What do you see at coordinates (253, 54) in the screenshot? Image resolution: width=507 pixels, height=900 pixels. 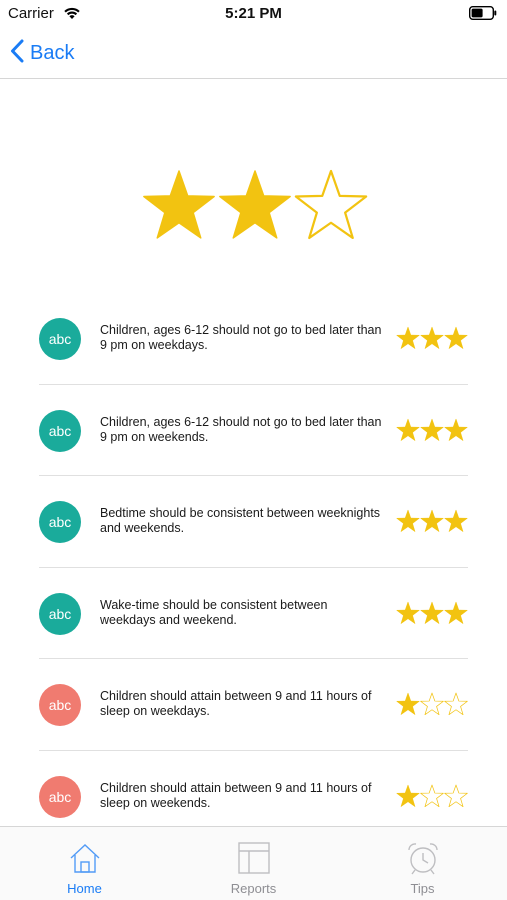 I see `navigation-bar: Back` at bounding box center [253, 54].